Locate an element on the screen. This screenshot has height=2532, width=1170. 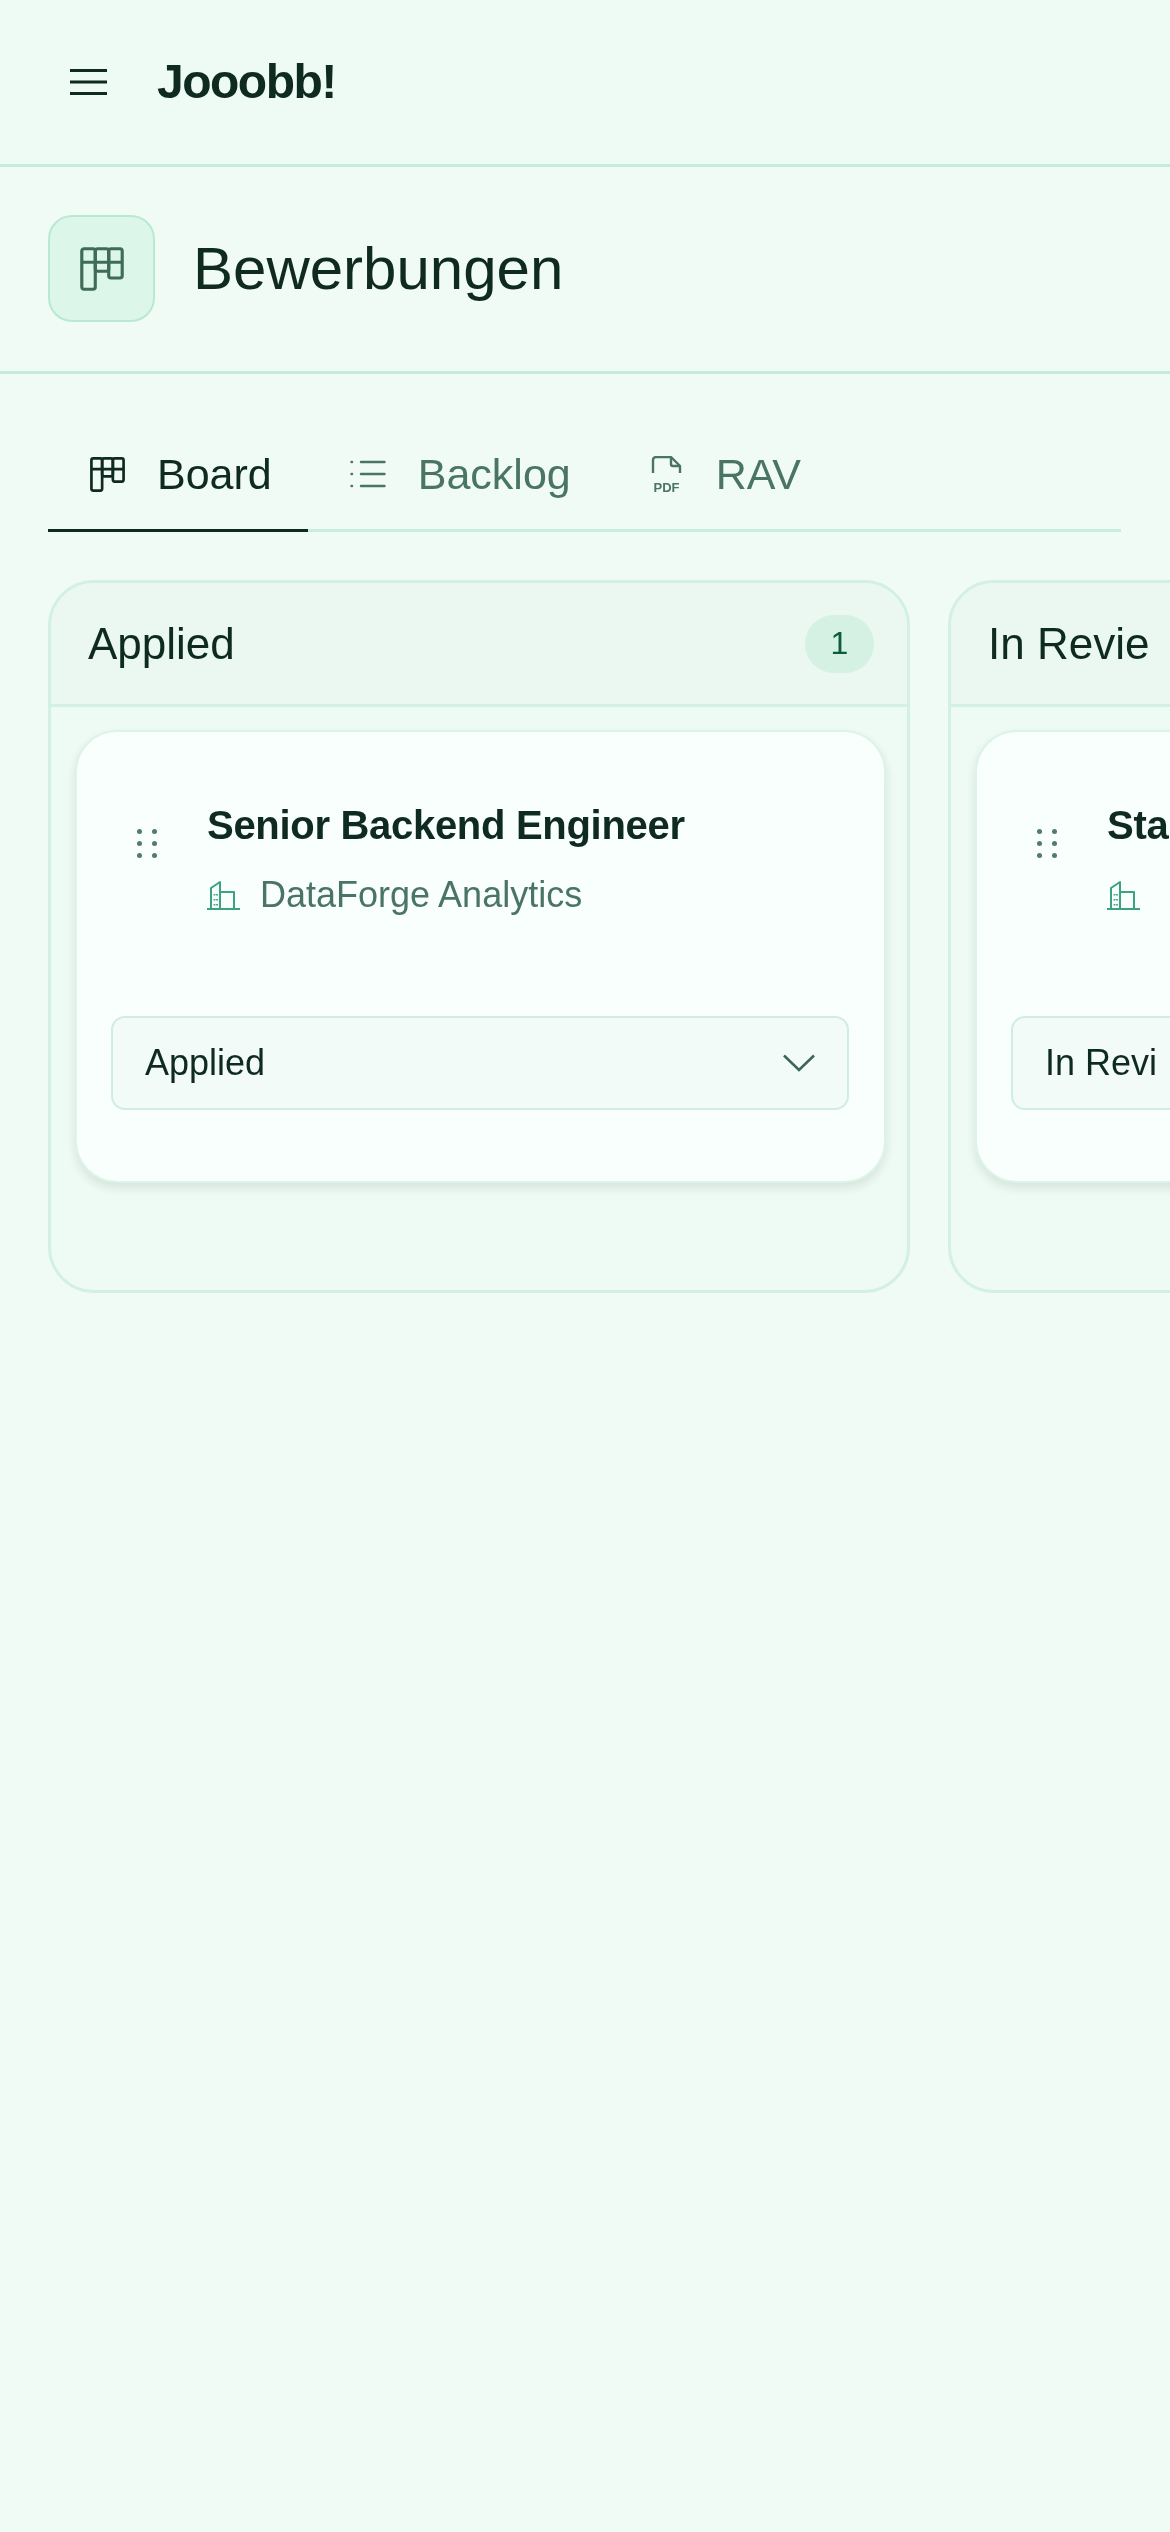
tab: Backlog is located at coordinates (457, 476).